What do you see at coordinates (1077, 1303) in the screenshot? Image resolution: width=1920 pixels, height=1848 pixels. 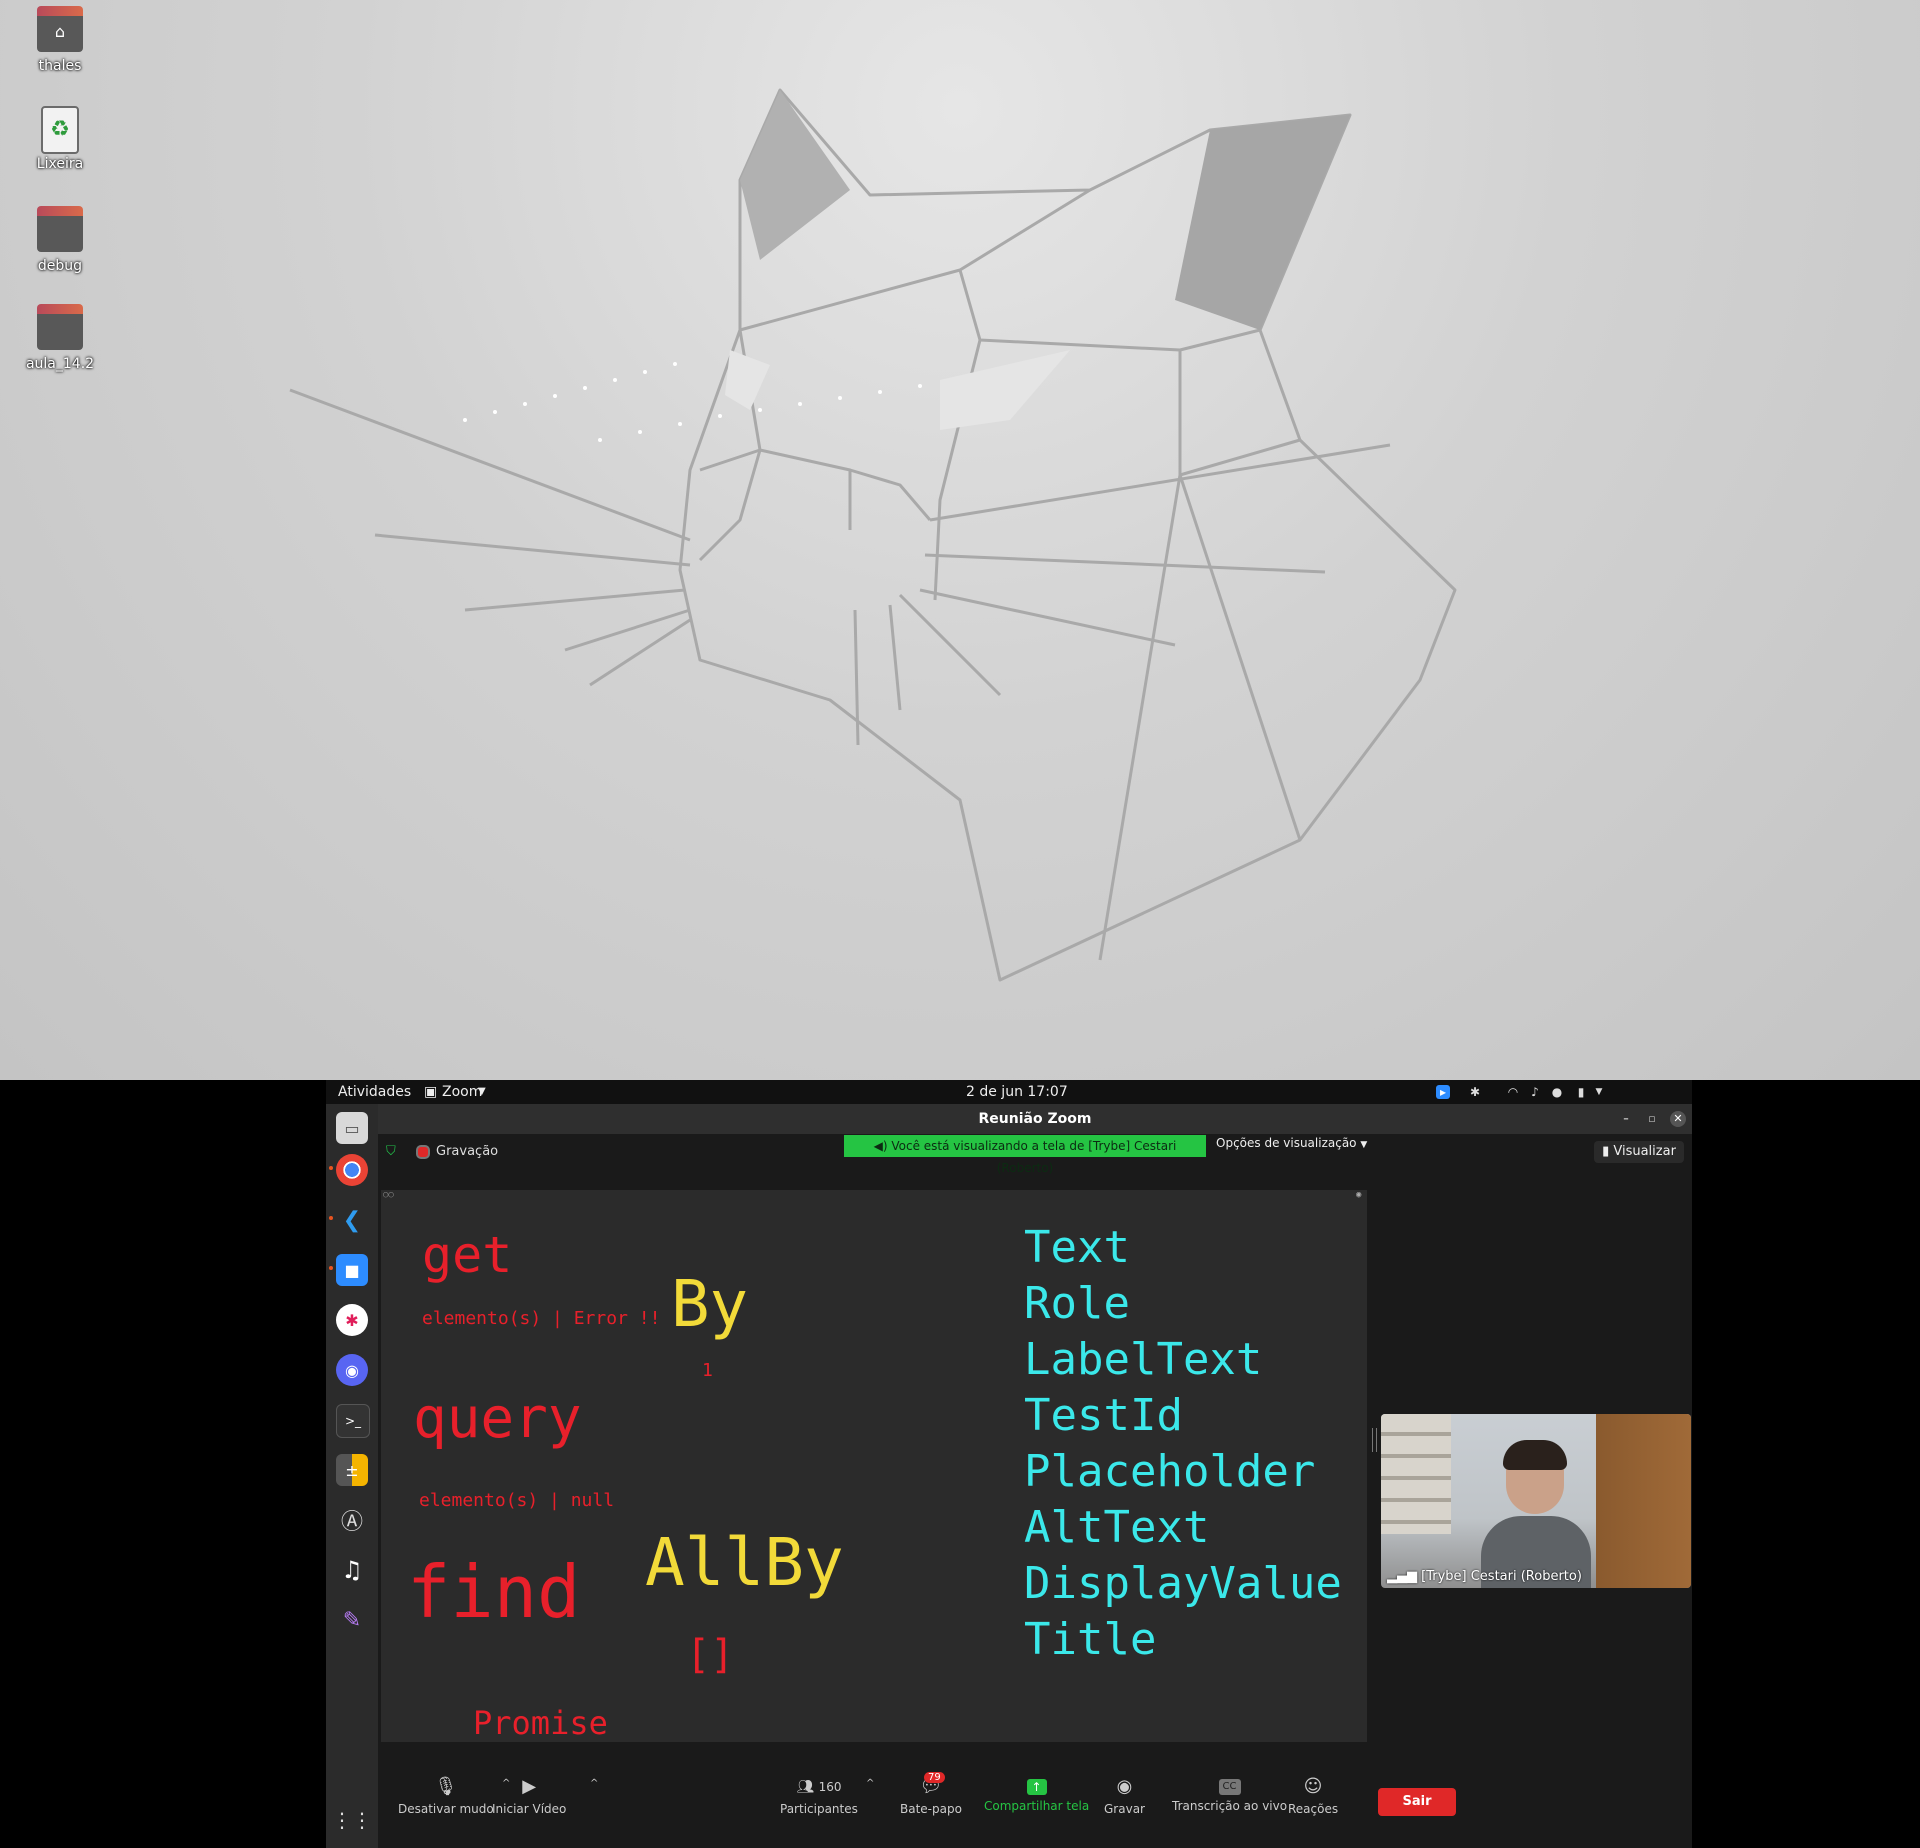 I see `query-type-role: Role` at bounding box center [1077, 1303].